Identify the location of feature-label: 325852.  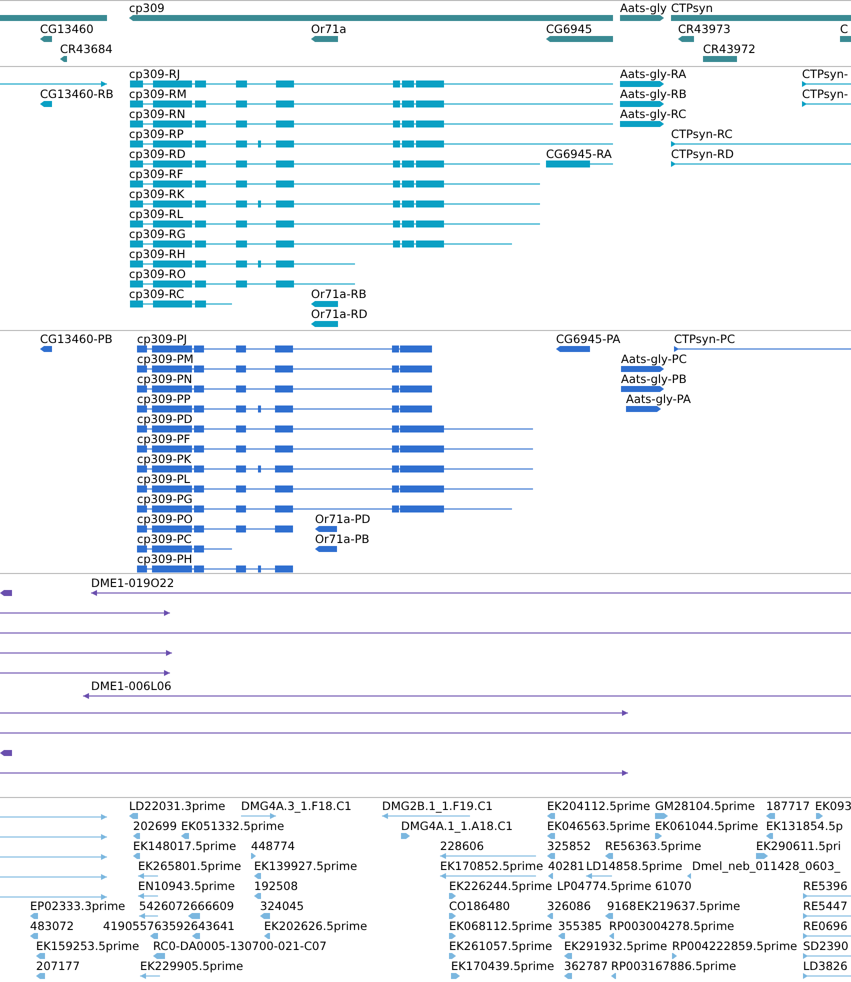
(569, 846).